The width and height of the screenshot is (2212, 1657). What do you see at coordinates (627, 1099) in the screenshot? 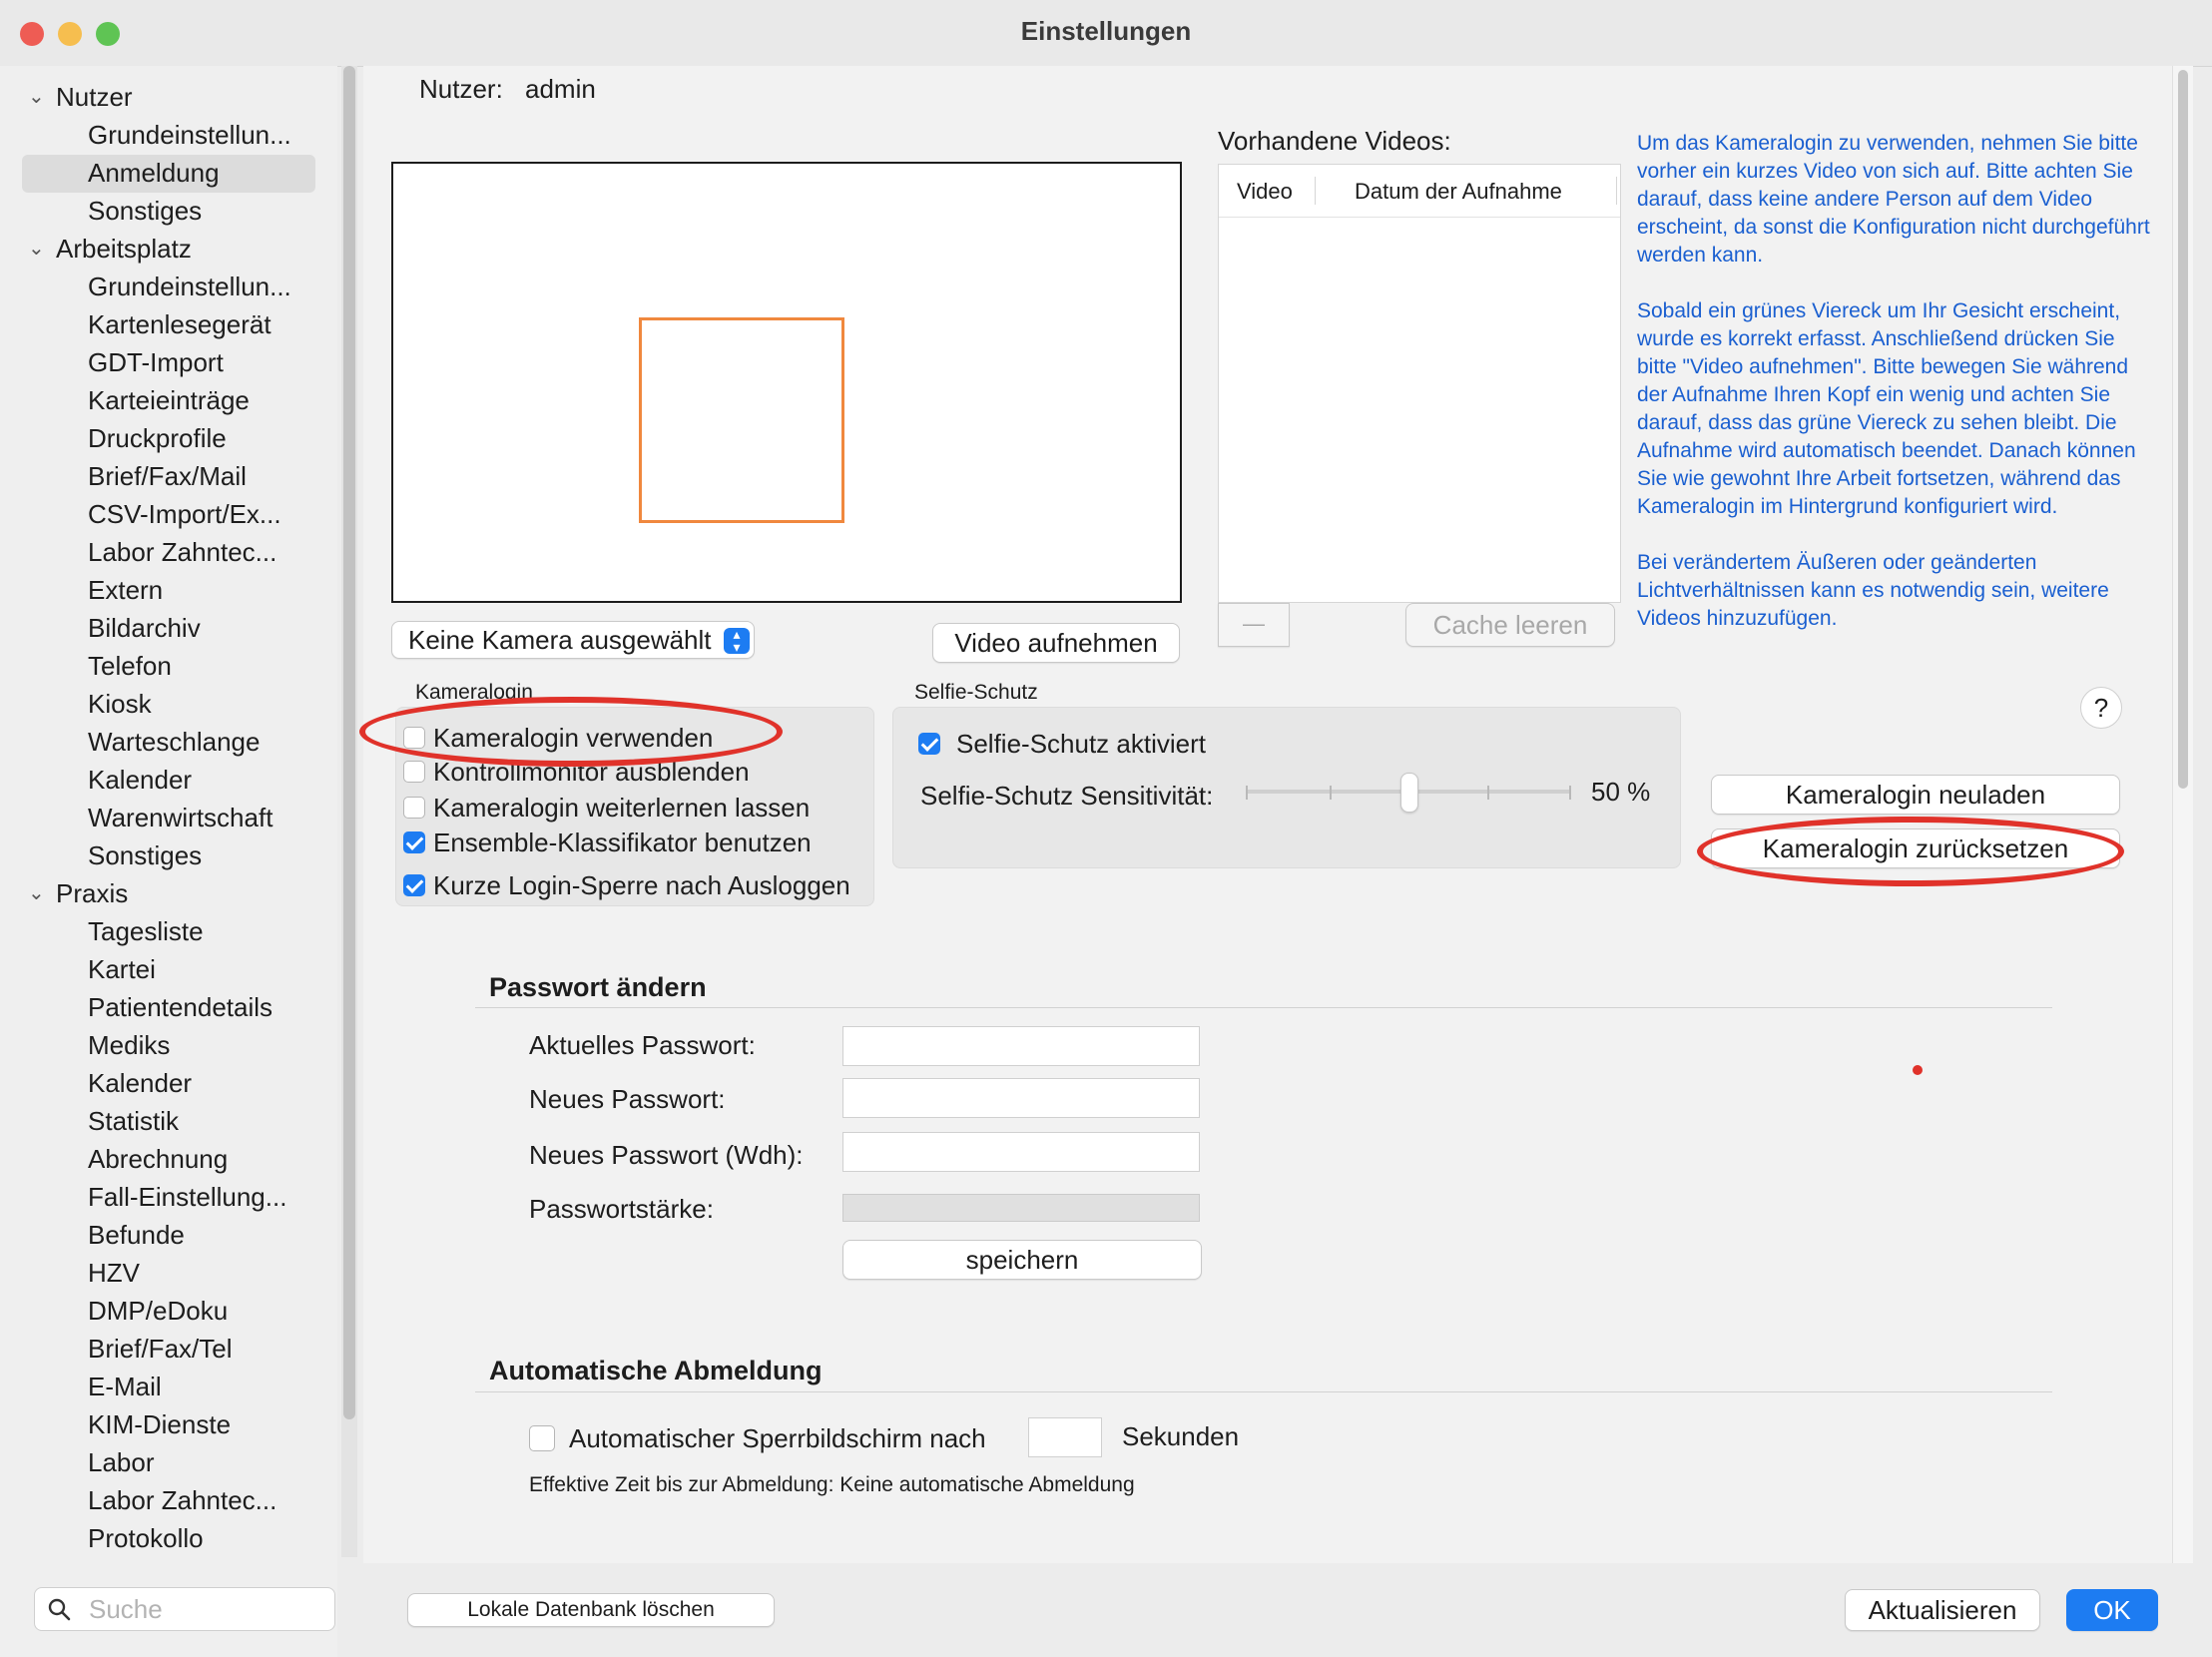
I see `new-password-label: Neues Passwort:` at bounding box center [627, 1099].